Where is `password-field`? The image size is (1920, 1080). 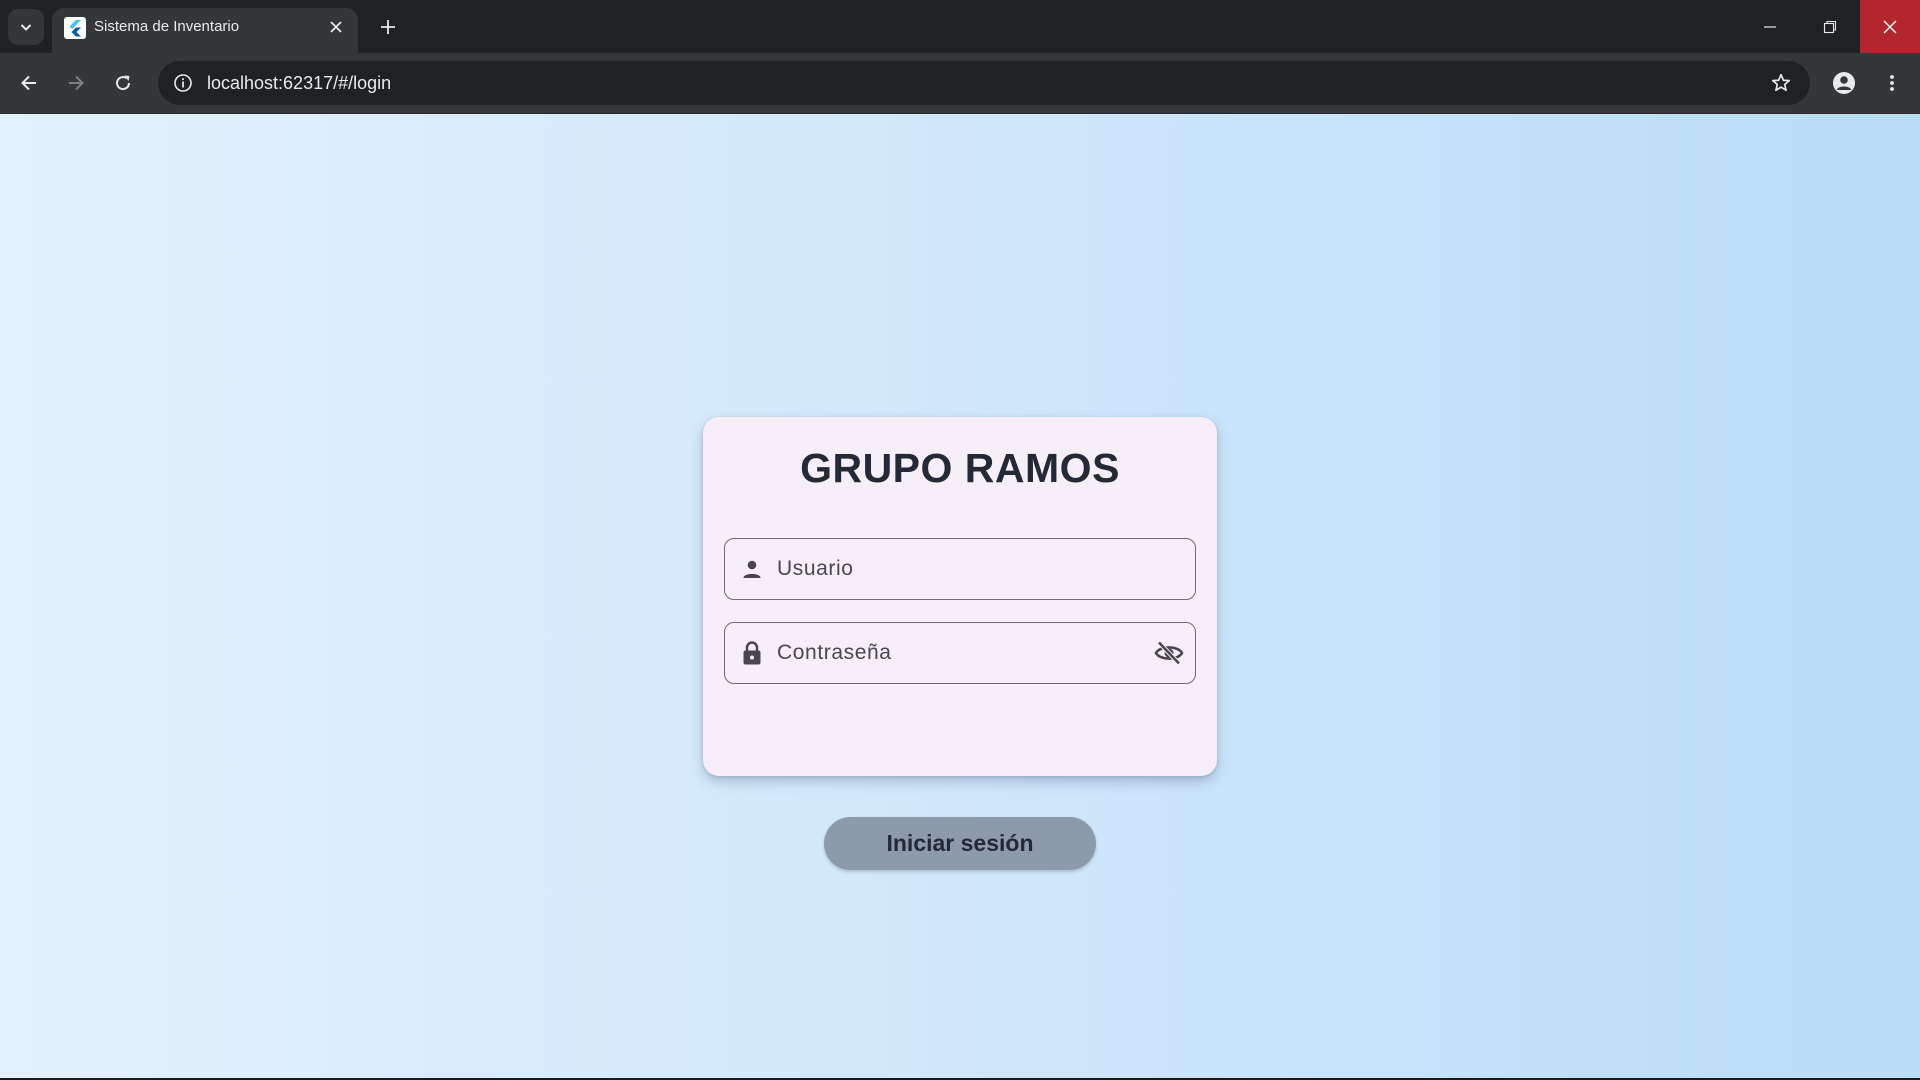 password-field is located at coordinates (960, 653).